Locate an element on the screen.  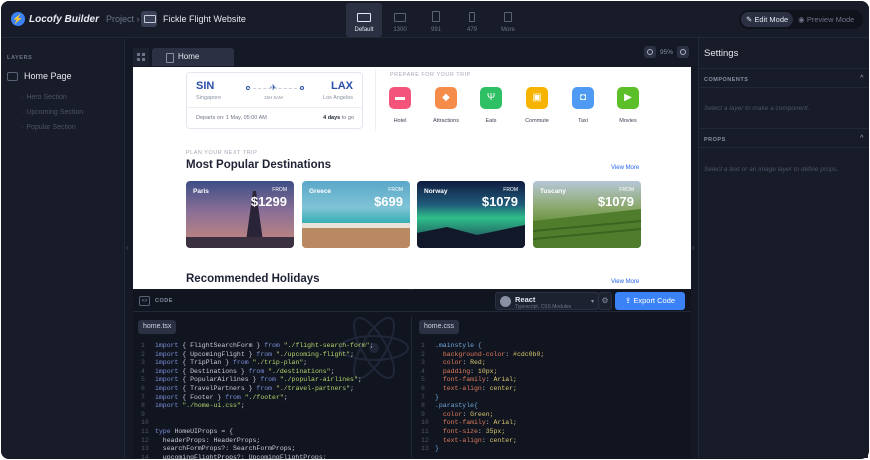
code-line: 11 type HomeUIProps = { is located at coordinates (187, 431).